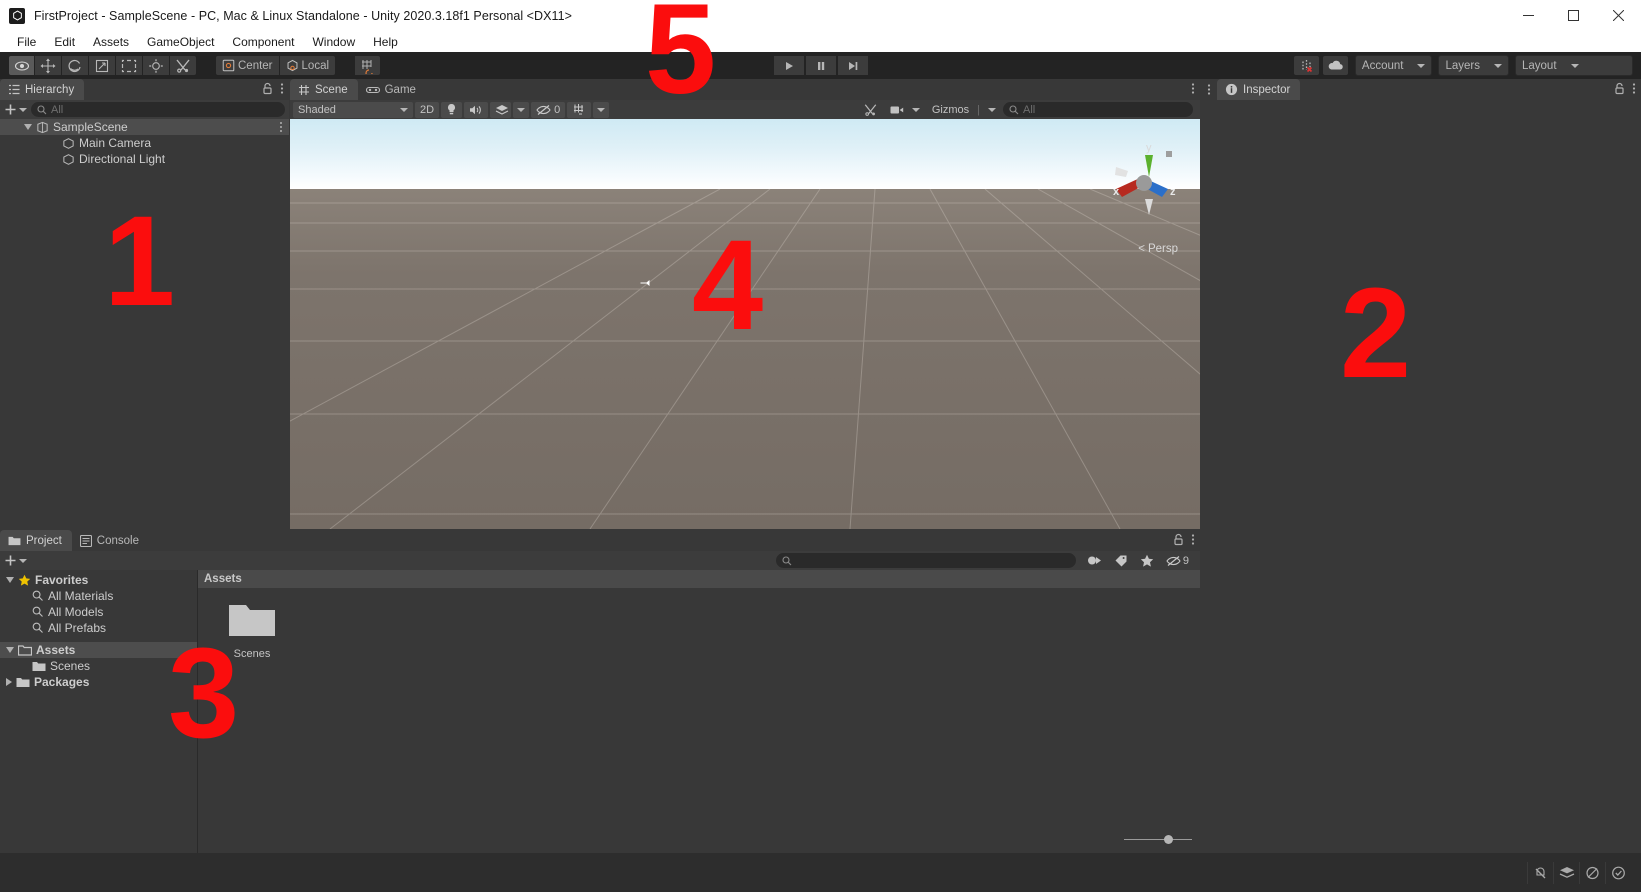 Image resolution: width=1641 pixels, height=892 pixels. I want to click on hierarchy-add-button, so click(15, 109).